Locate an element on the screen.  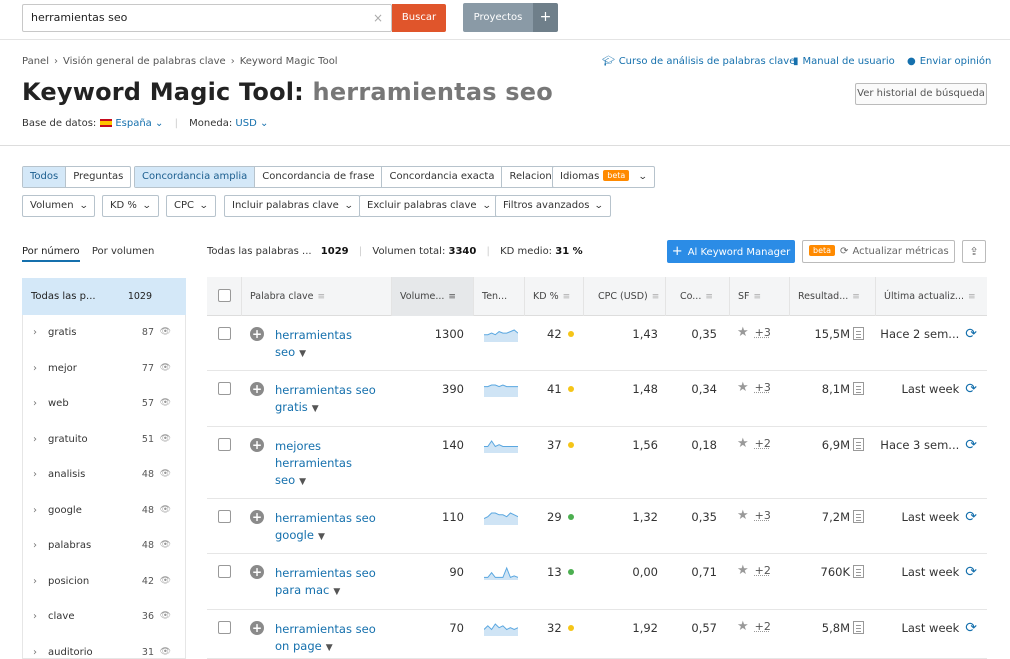
update-metrics-label: Actualizar métricas is located at coordinates (900, 251).